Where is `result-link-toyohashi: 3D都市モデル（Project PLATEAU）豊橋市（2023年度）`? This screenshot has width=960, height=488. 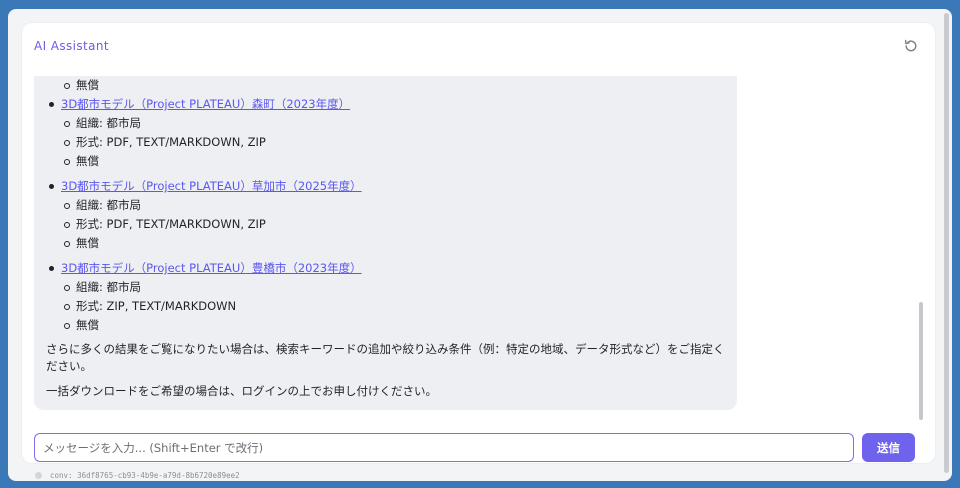
result-link-toyohashi: 3D都市モデル（Project PLATEAU）豊橋市（2023年度） is located at coordinates (393, 268).